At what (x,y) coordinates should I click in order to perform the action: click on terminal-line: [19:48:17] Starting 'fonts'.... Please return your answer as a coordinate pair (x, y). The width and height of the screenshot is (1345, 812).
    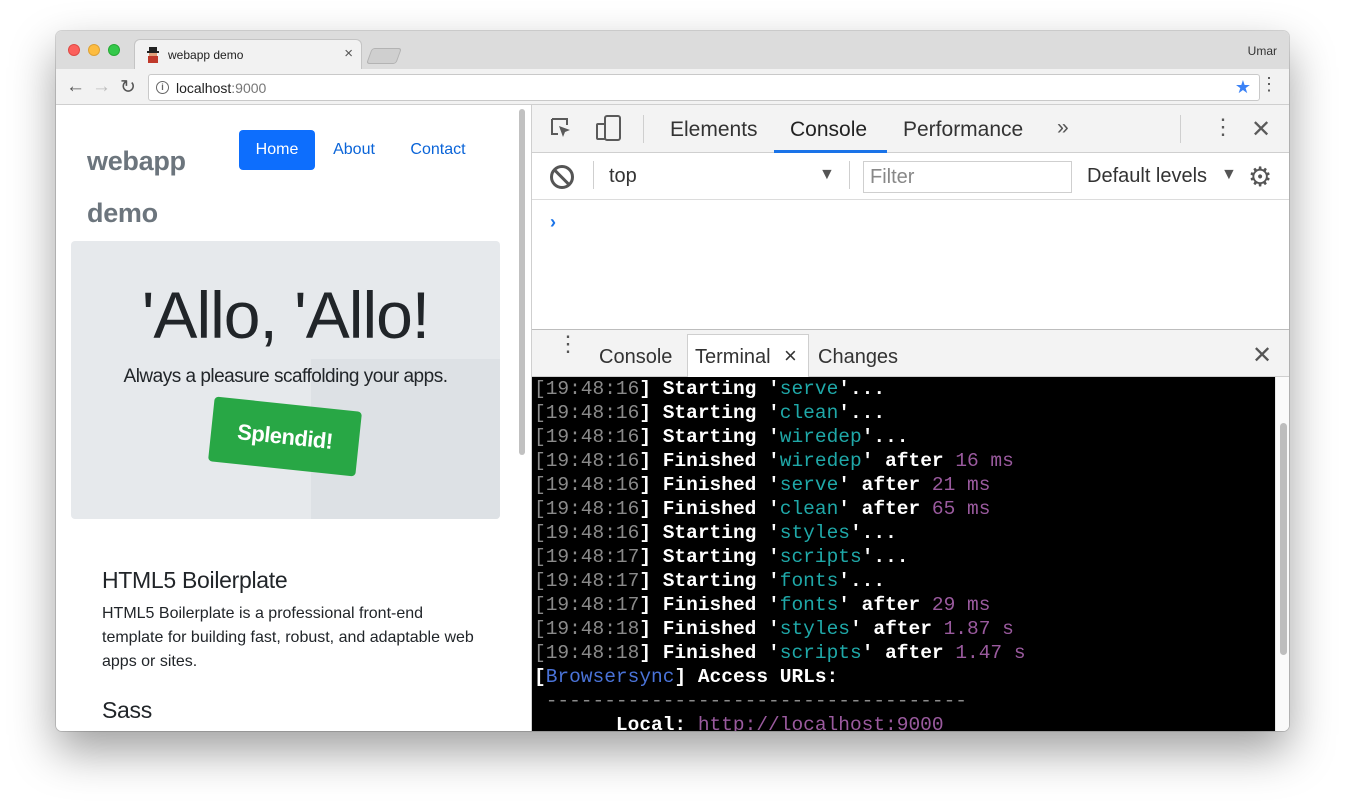
    Looking at the image, I should click on (904, 581).